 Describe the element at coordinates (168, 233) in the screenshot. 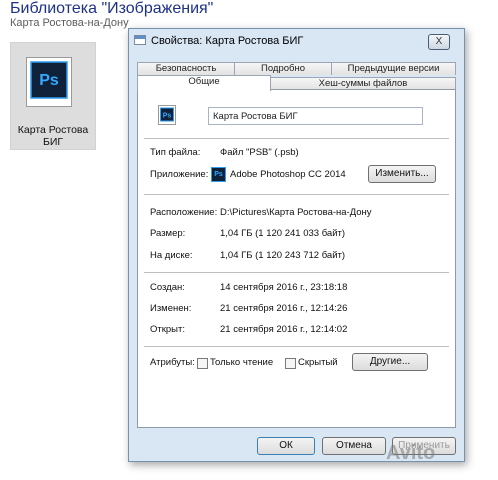

I see `size-label: Размер:` at that location.